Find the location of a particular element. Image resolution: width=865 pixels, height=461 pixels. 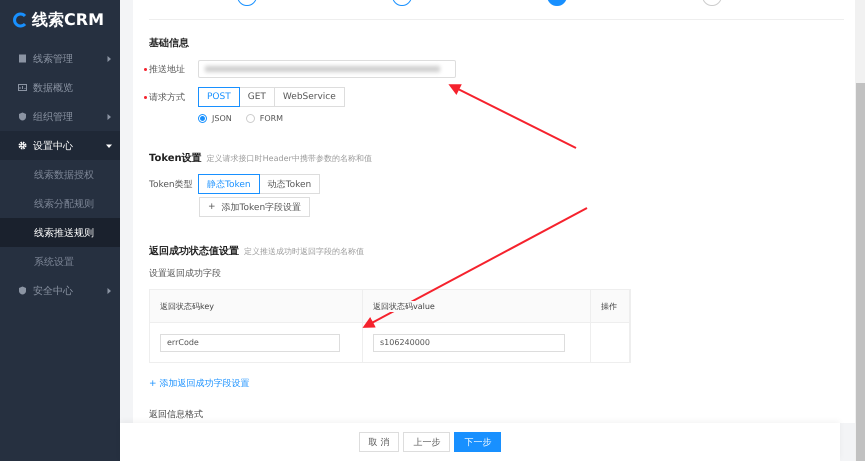

menu-item: 数据概览 is located at coordinates (60, 87).